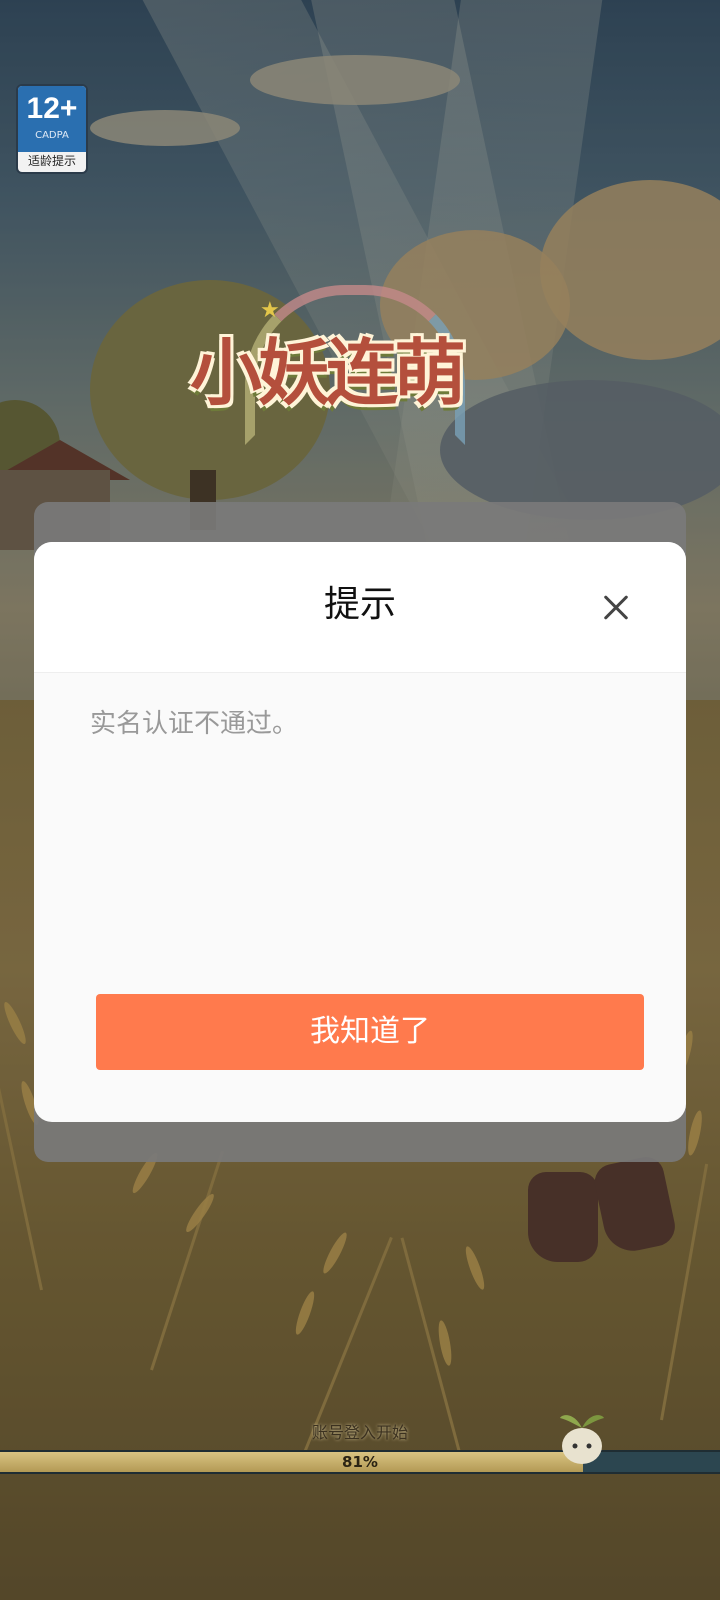 The image size is (720, 1600). Describe the element at coordinates (582, 1439) in the screenshot. I see `sprout-mascot-icon` at that location.